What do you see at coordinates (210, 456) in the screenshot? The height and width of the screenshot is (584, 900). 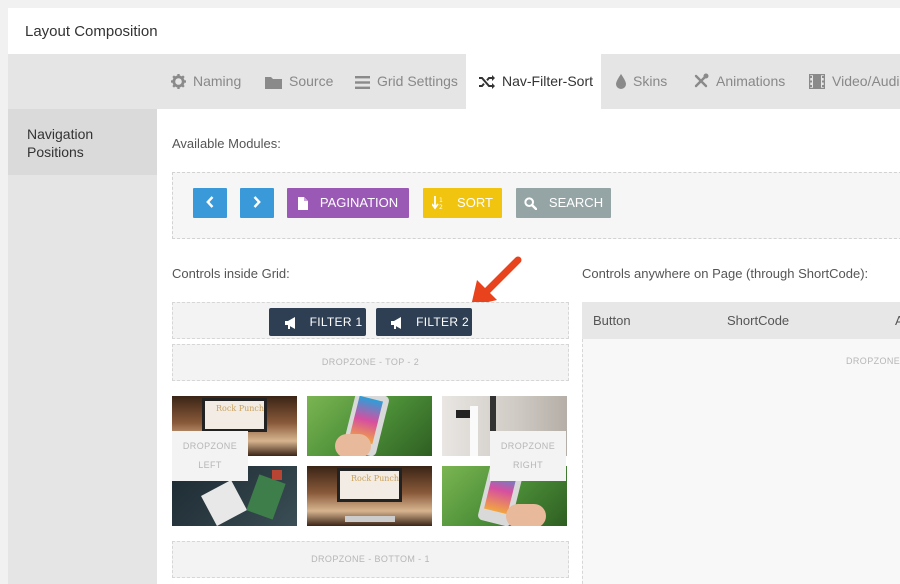 I see `dropzone-left: DROPZONE LEFT` at bounding box center [210, 456].